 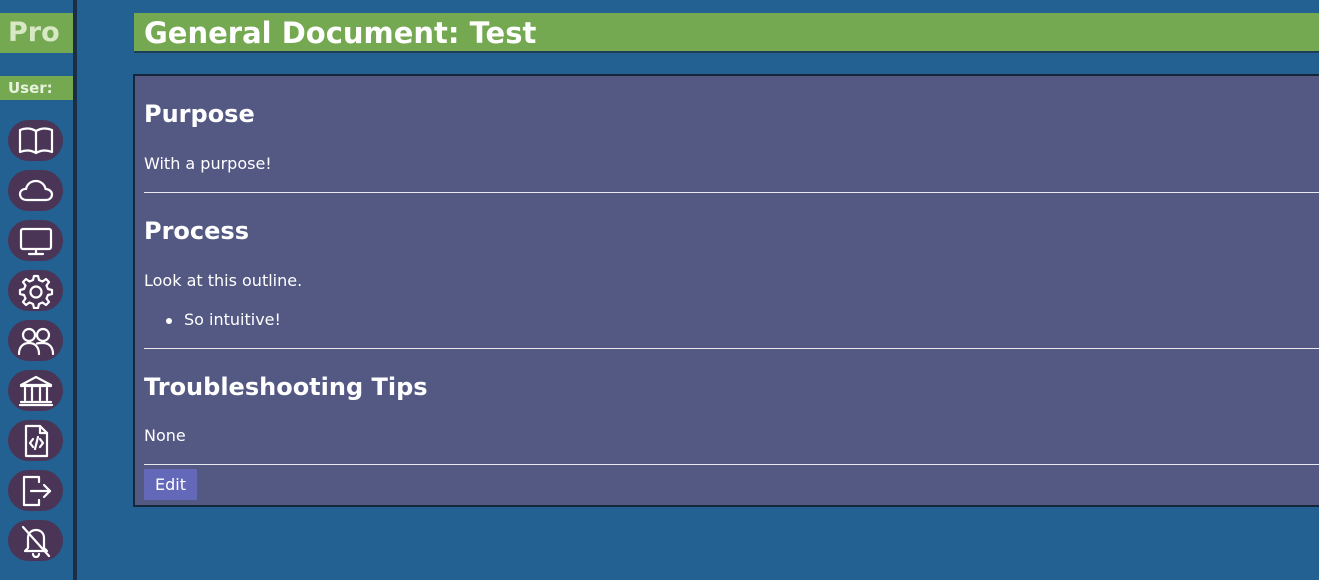 I want to click on cloud-icon, so click(x=35, y=190).